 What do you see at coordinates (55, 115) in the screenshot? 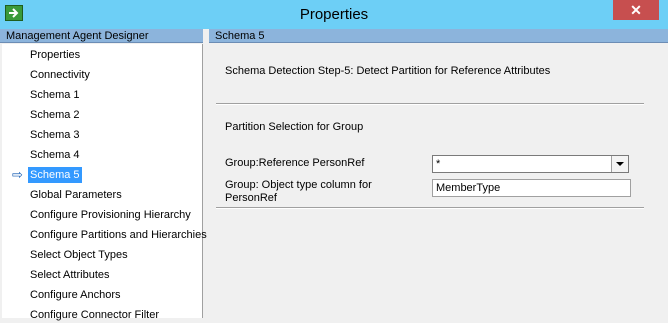
I see `nav-item-schema-2: Schema 2` at bounding box center [55, 115].